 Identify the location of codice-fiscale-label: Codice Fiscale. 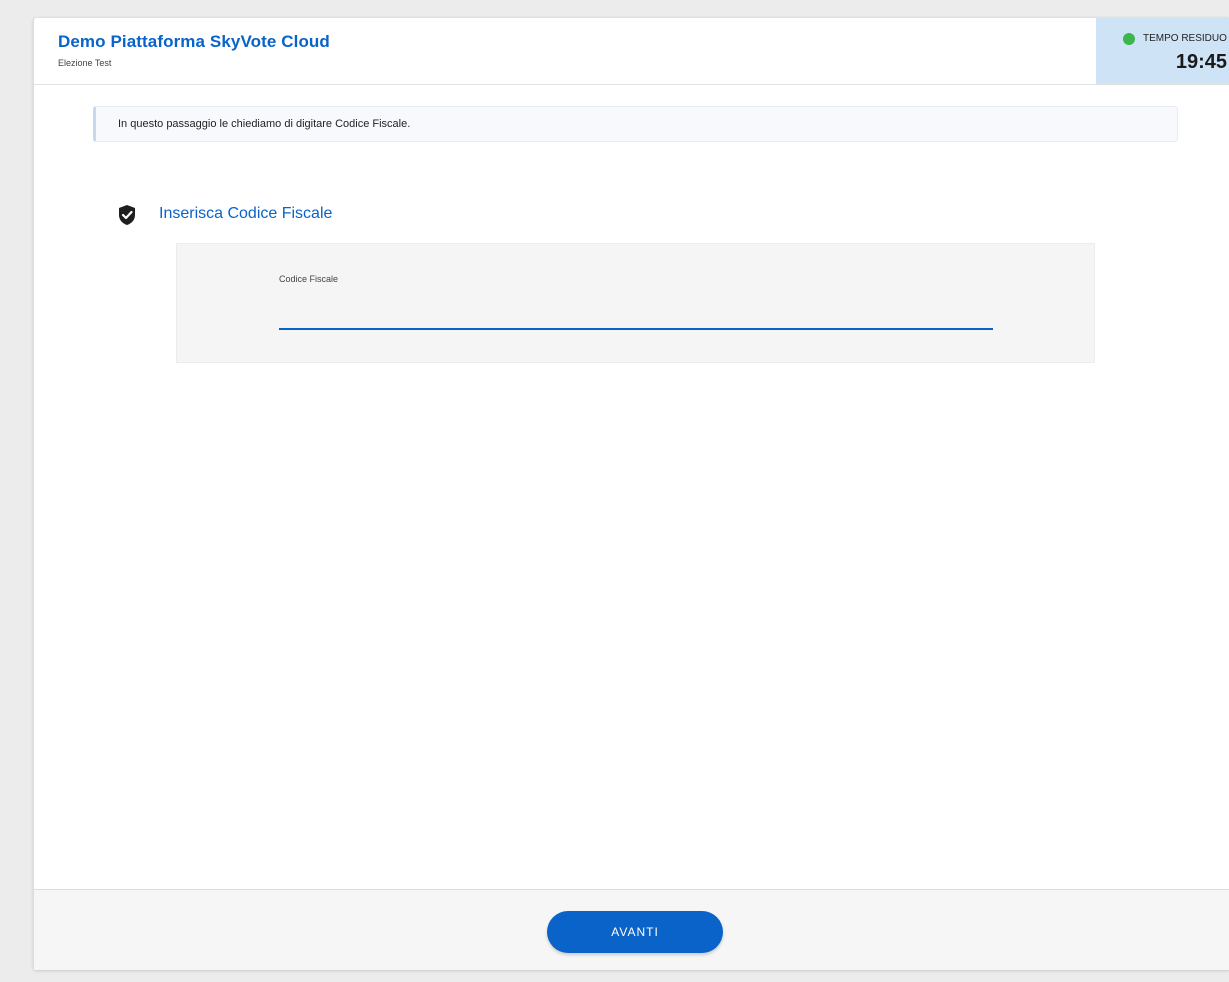
(309, 279).